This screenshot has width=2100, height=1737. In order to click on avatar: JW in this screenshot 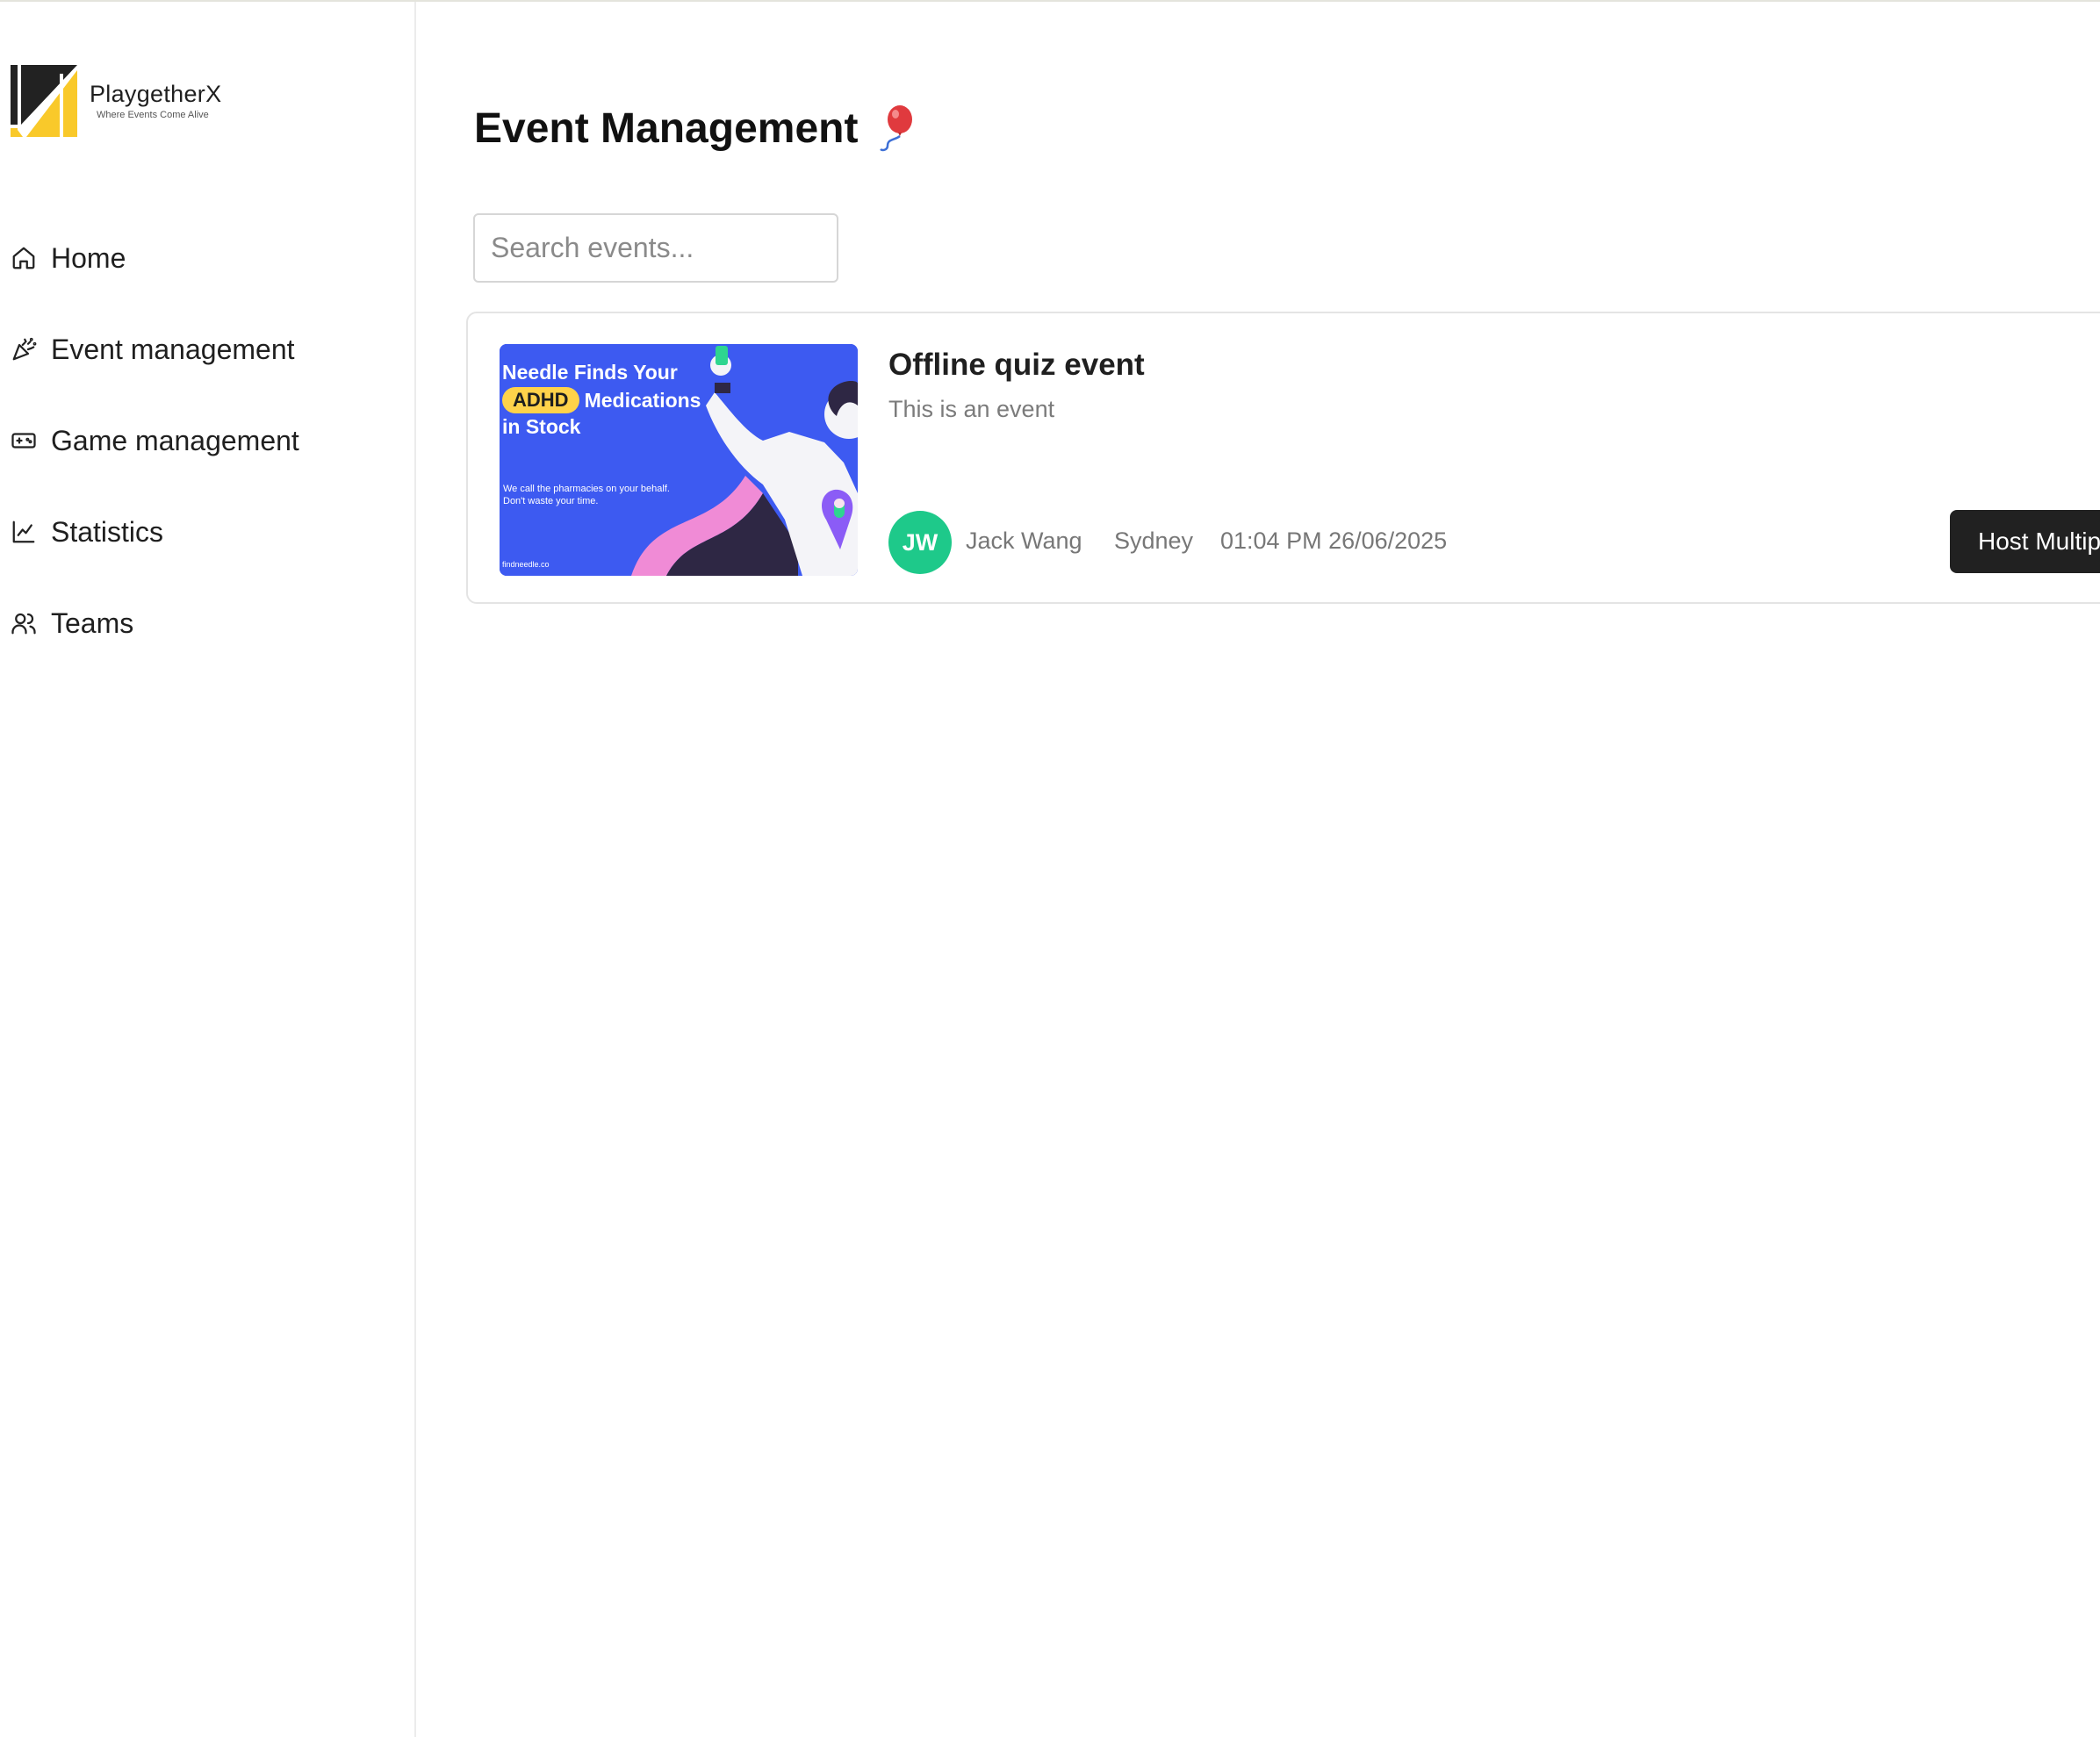, I will do `click(920, 542)`.